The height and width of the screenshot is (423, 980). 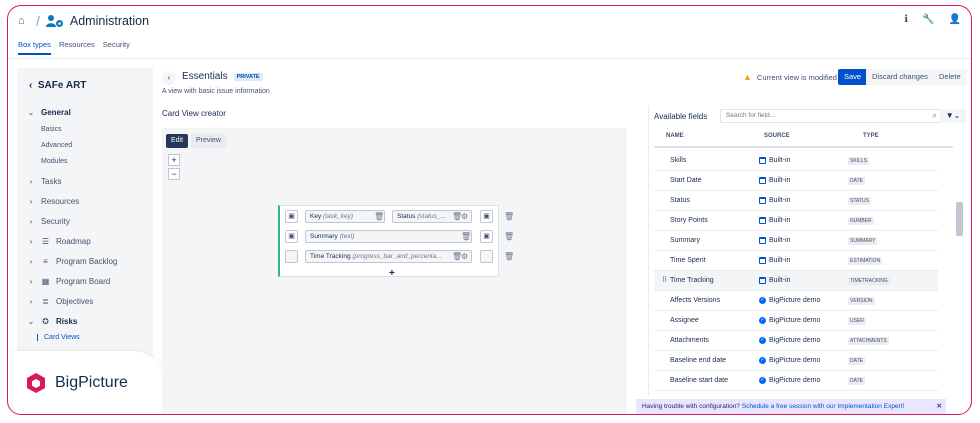 What do you see at coordinates (796, 261) in the screenshot?
I see `table-row: Time Spent Built-in ESTIMATION` at bounding box center [796, 261].